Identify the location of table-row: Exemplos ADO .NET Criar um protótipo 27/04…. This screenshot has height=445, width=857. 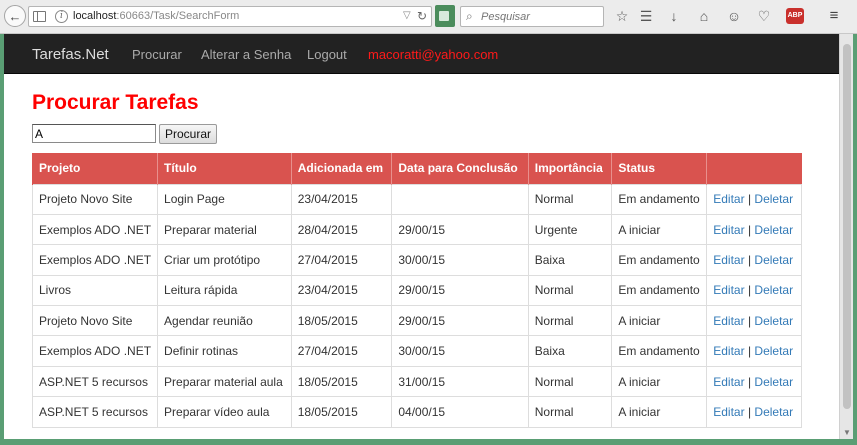
(416, 260).